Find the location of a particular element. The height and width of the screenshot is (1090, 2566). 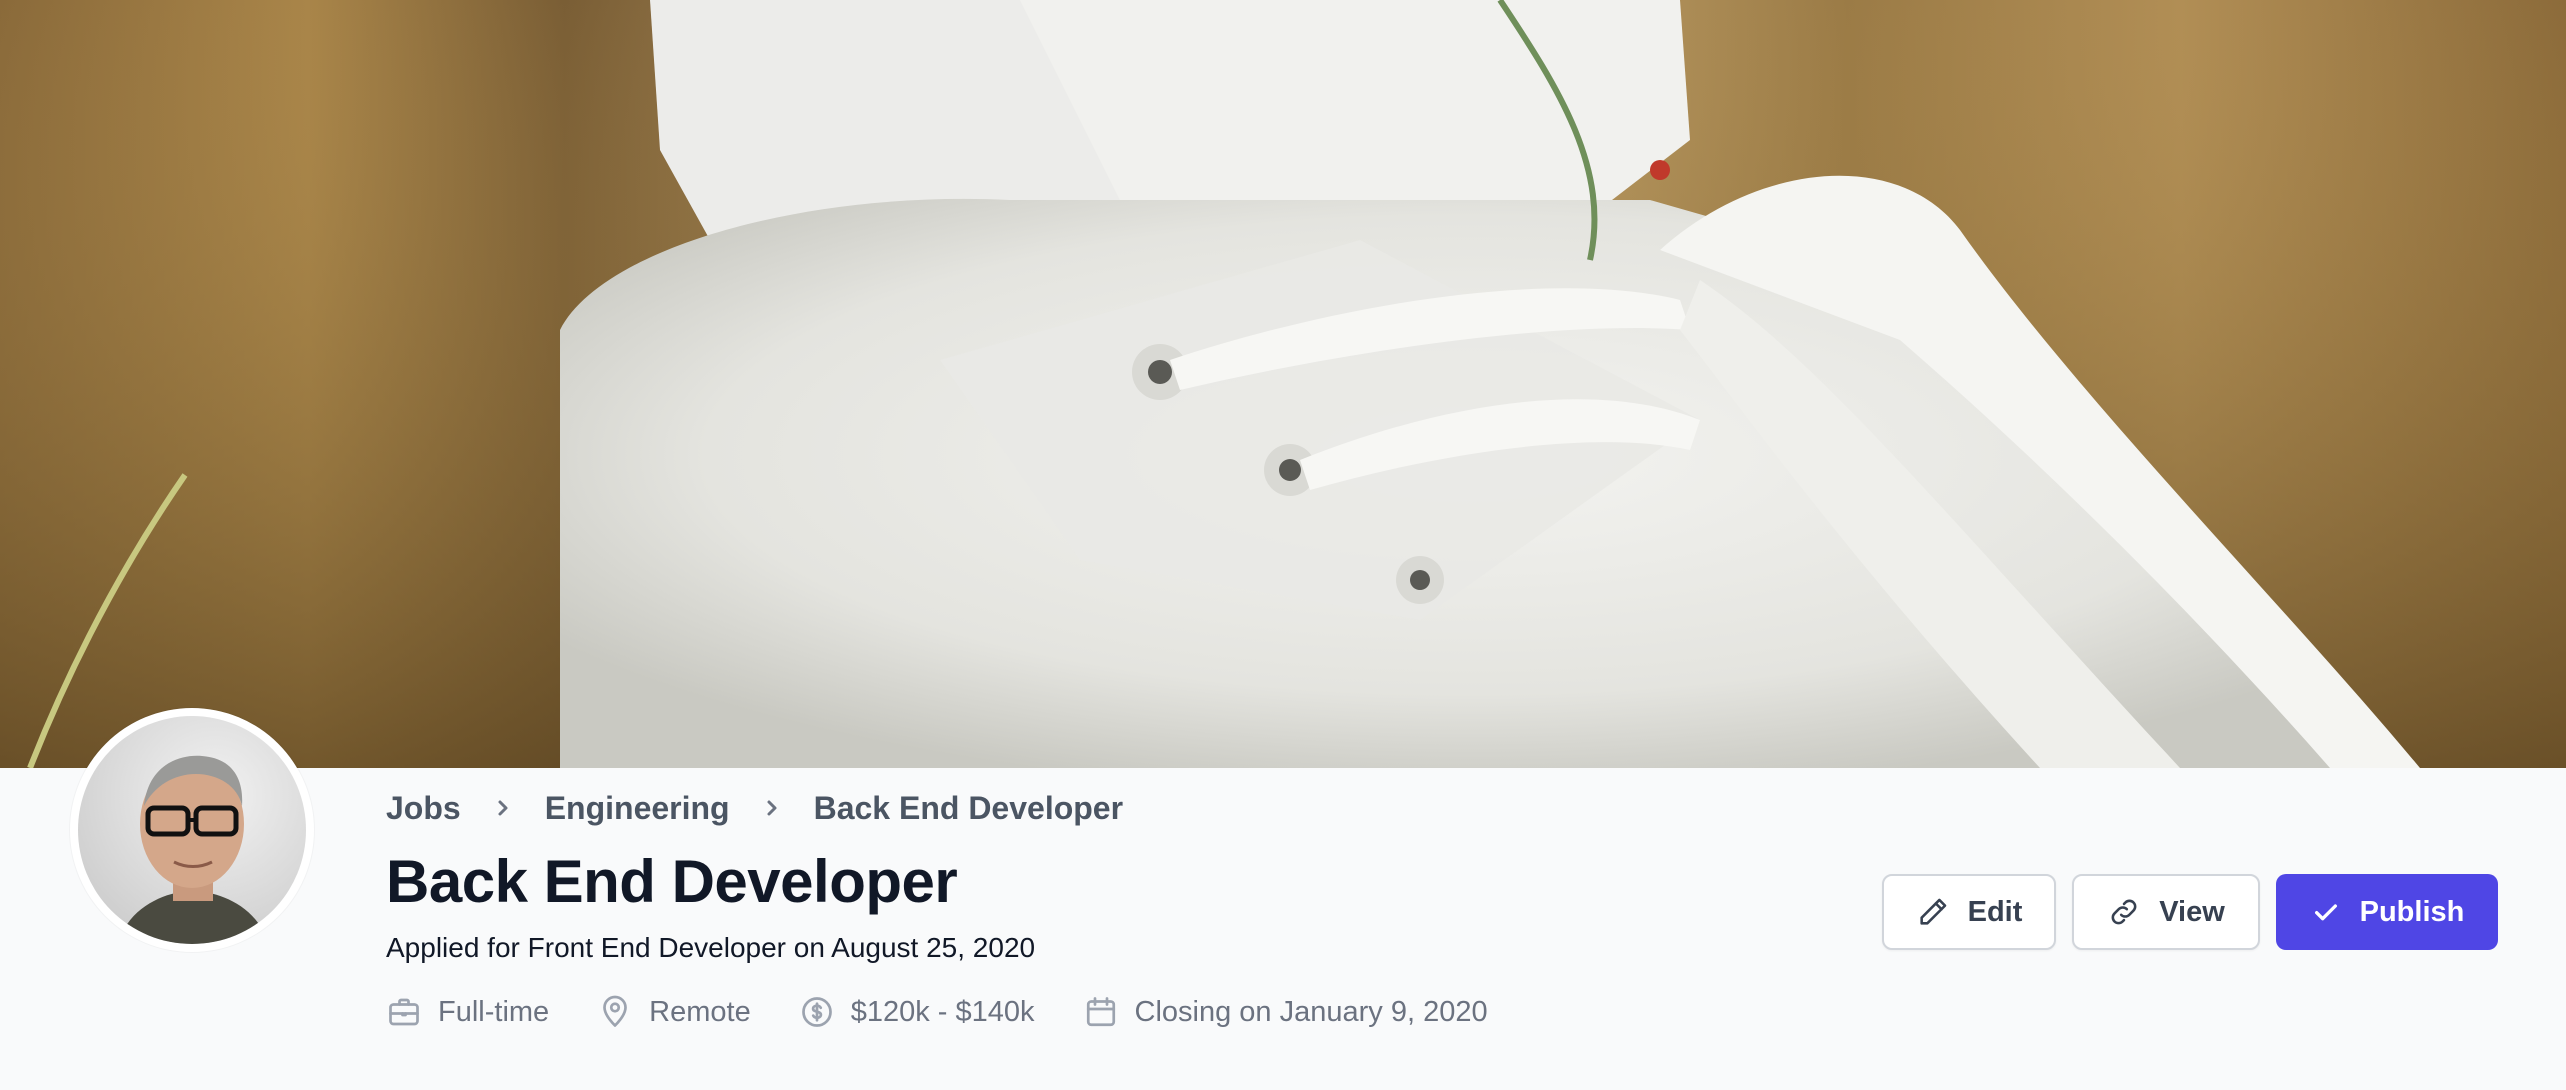

breadcrumb-item-current: Back End Developer is located at coordinates (968, 808).